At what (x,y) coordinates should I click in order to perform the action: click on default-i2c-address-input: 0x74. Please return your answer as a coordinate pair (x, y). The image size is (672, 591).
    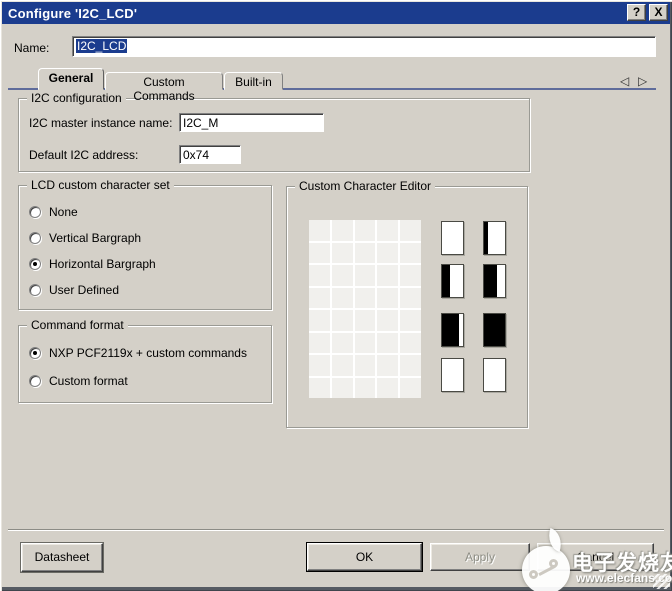
    Looking at the image, I should click on (210, 154).